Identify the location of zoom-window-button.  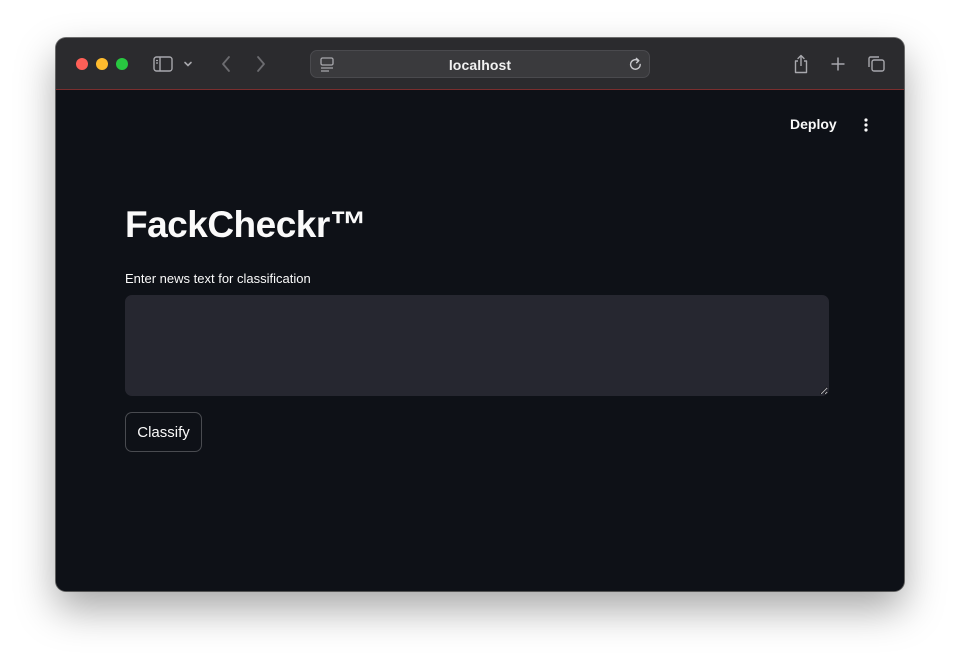
(122, 64).